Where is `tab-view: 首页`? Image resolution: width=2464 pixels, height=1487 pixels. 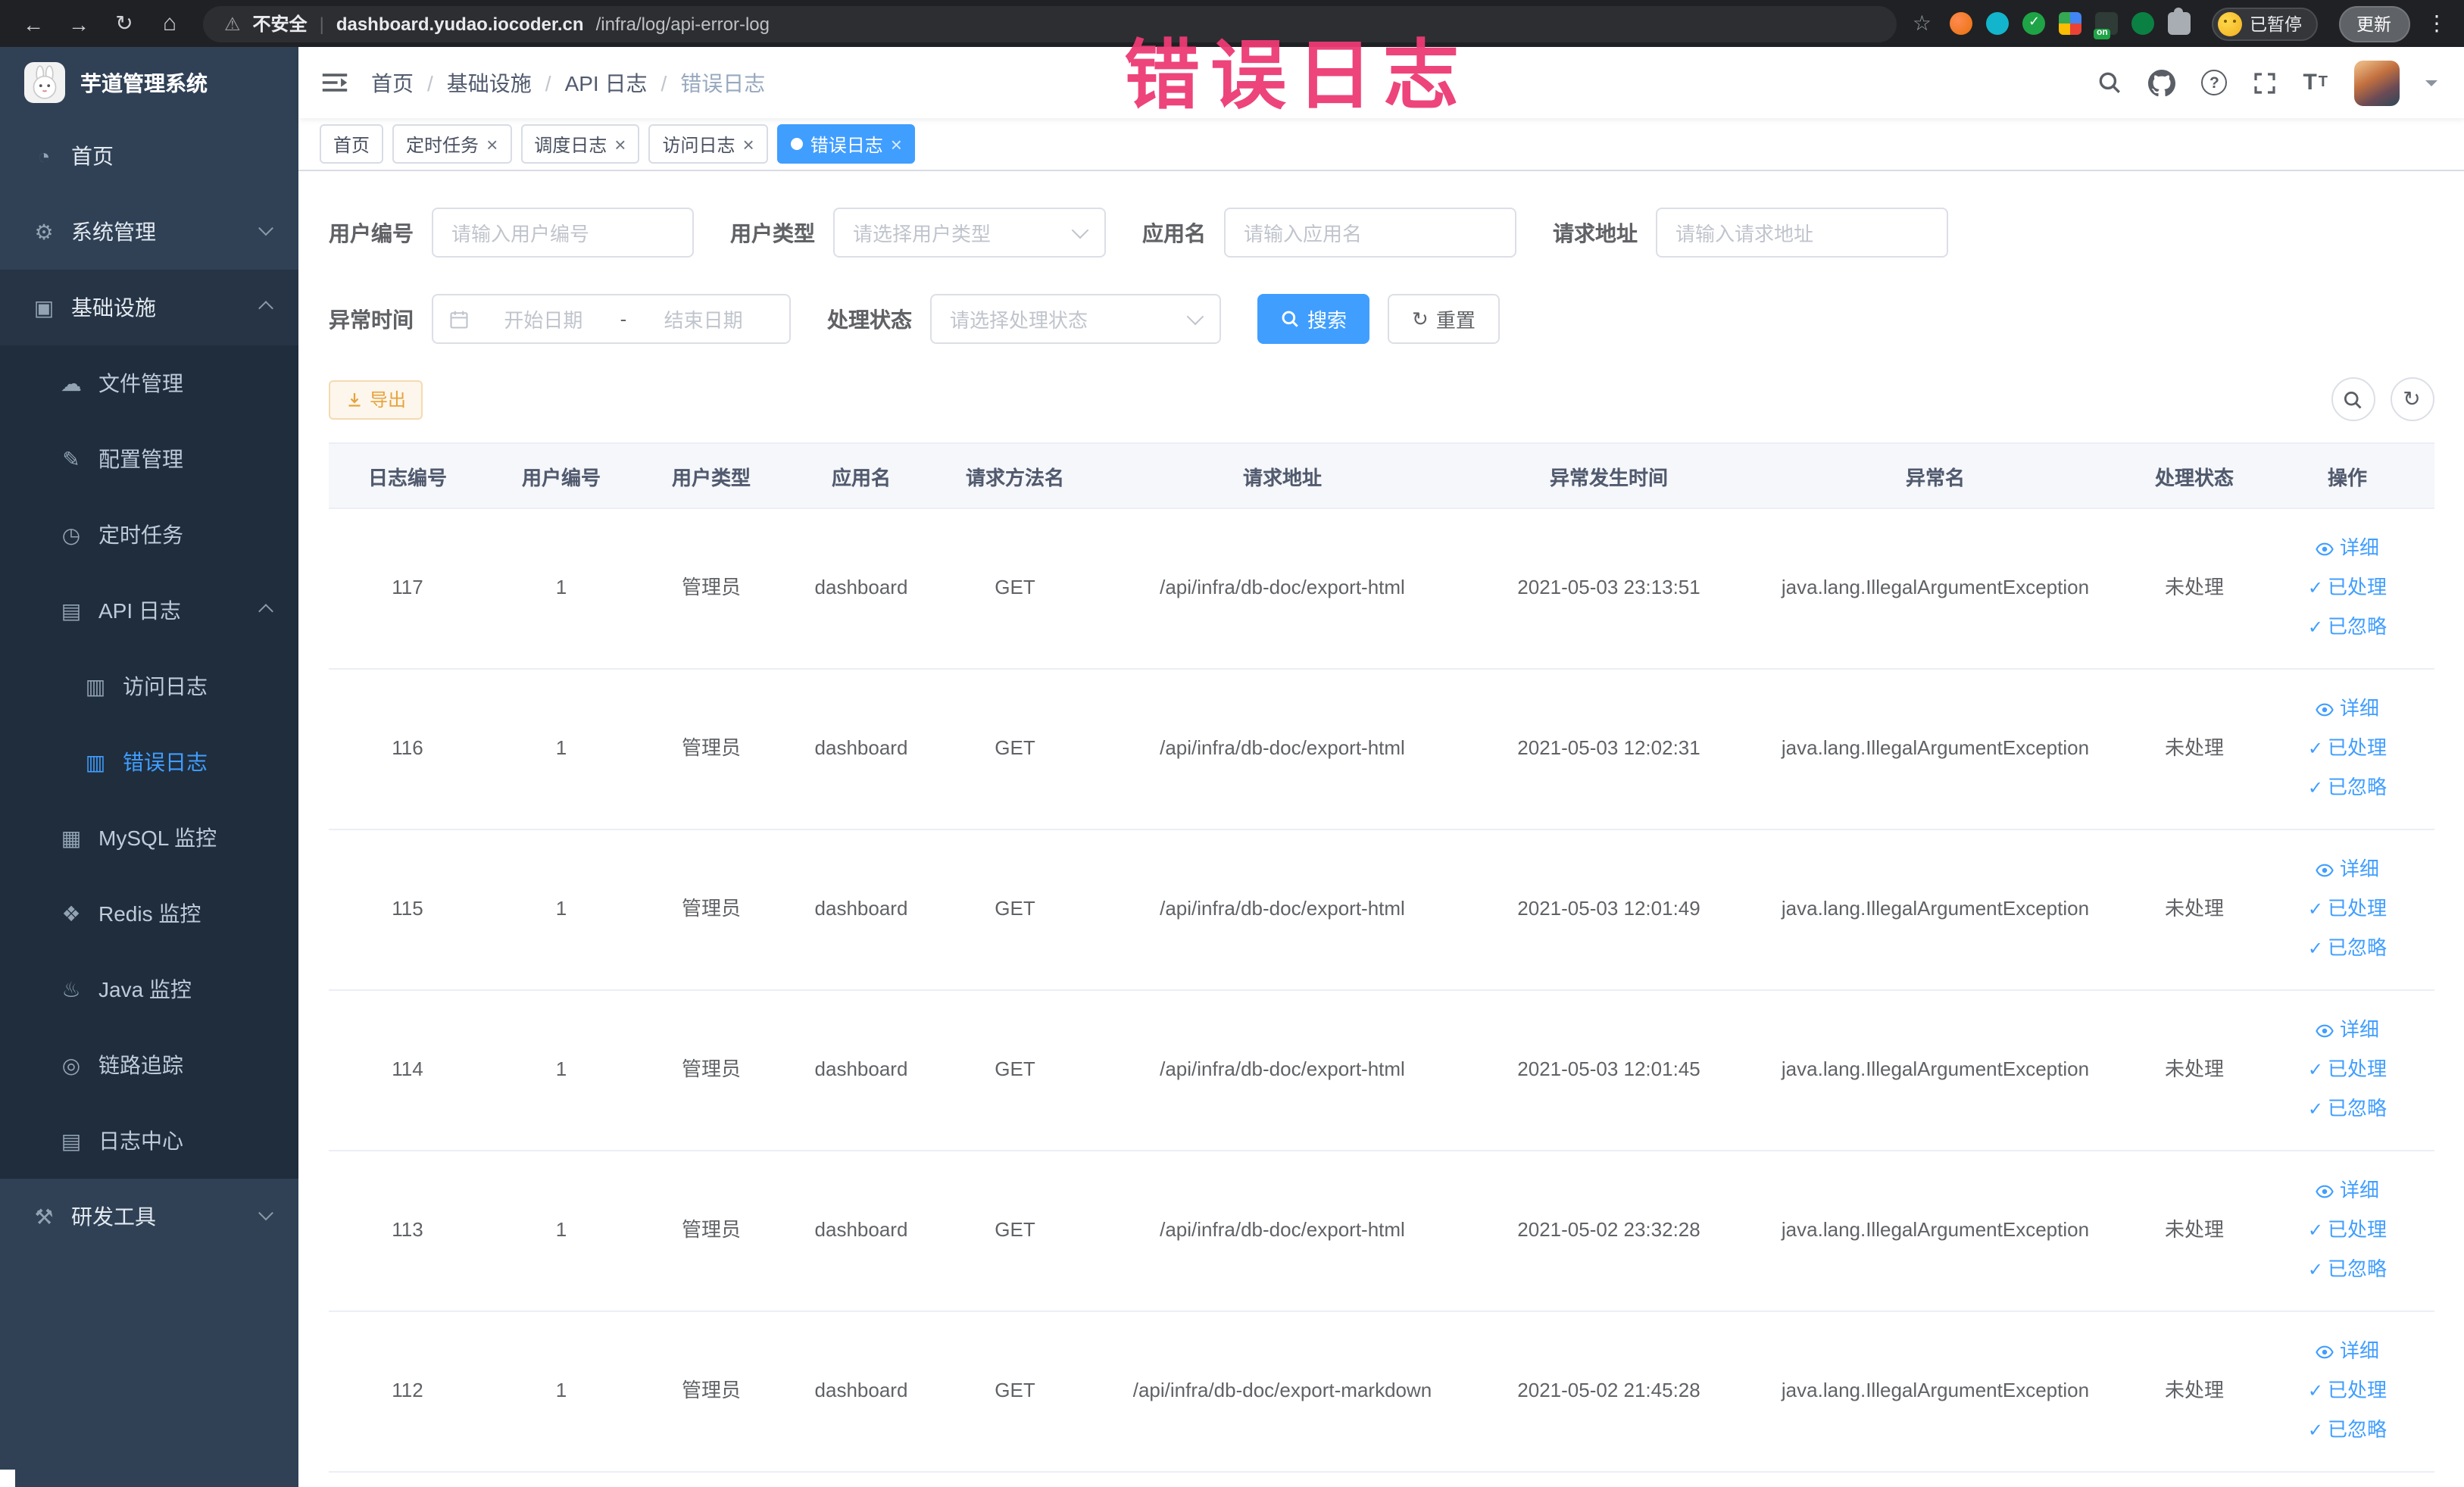
tab-view: 首页 is located at coordinates (352, 144).